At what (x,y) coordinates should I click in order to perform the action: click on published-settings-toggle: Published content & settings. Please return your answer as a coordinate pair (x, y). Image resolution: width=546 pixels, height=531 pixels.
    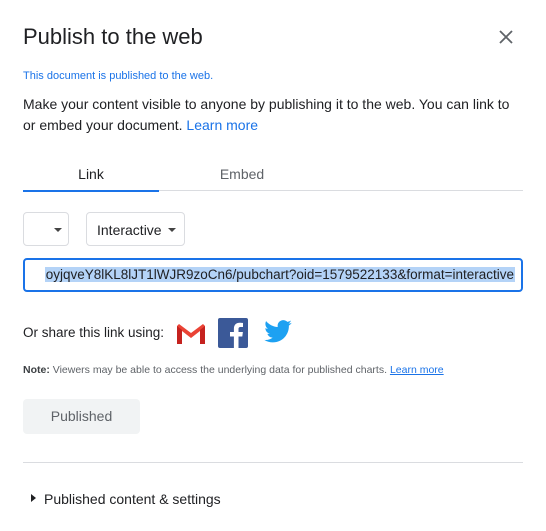
    Looking at the image, I should click on (132, 499).